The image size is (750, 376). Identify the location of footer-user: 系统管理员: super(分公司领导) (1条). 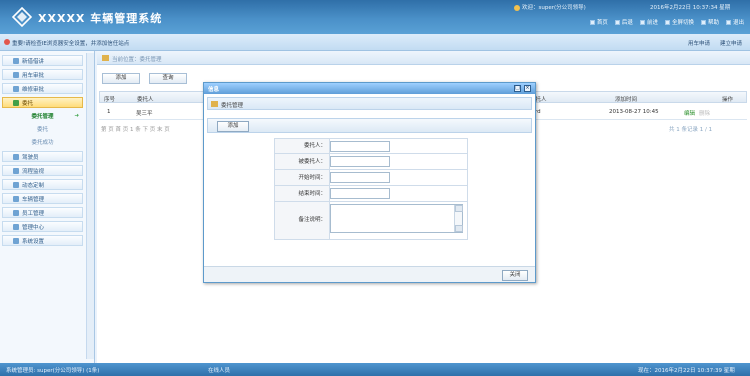
(53, 371).